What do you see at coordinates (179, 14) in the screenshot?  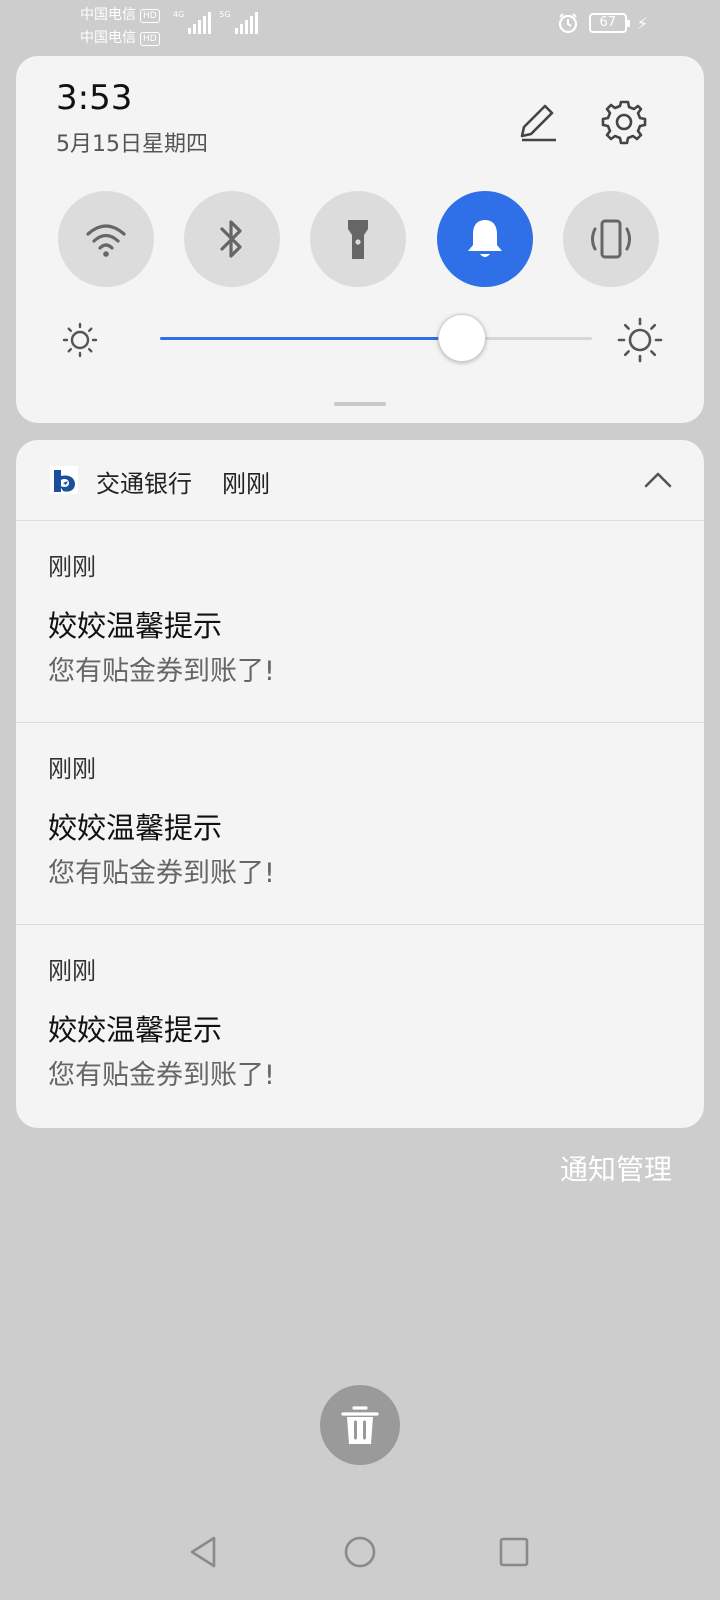 I see `network-type-1: 4G` at bounding box center [179, 14].